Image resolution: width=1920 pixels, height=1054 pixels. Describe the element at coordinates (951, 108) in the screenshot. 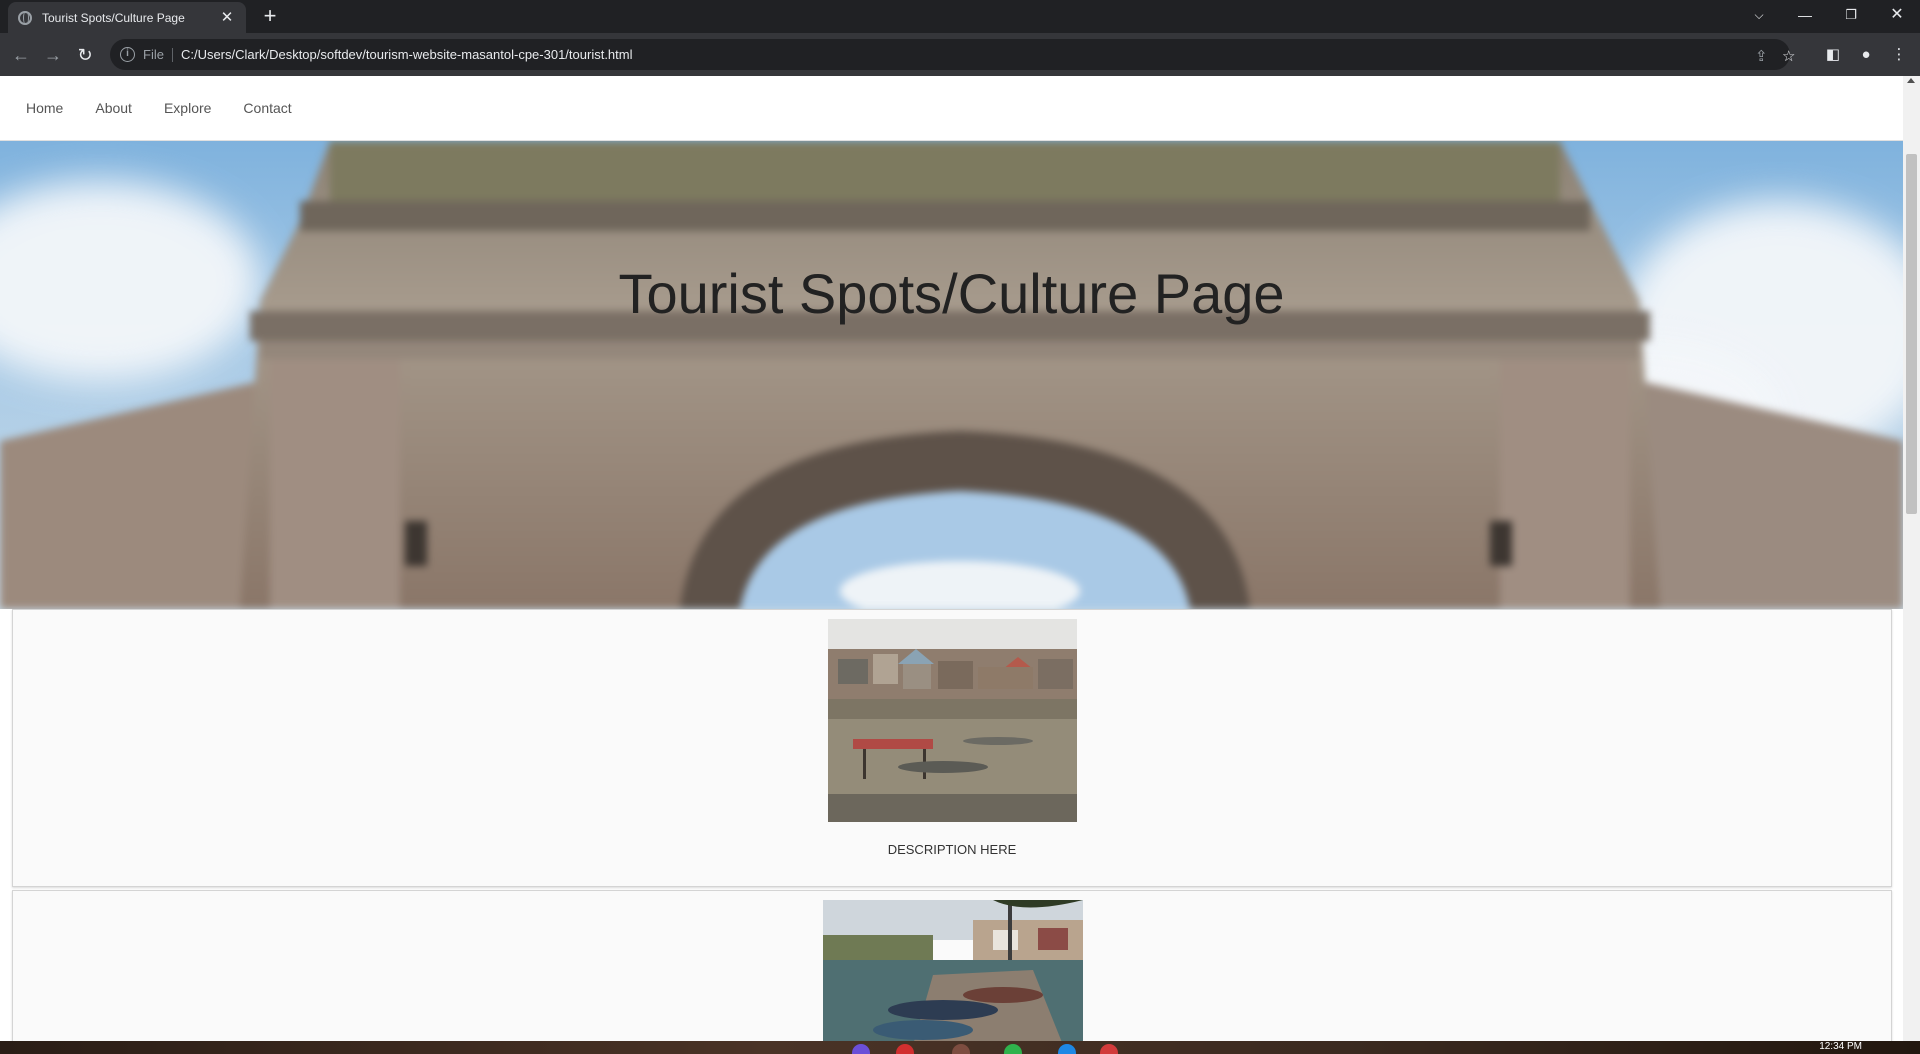

I see `site-navbar: Home About Explore Contact` at that location.